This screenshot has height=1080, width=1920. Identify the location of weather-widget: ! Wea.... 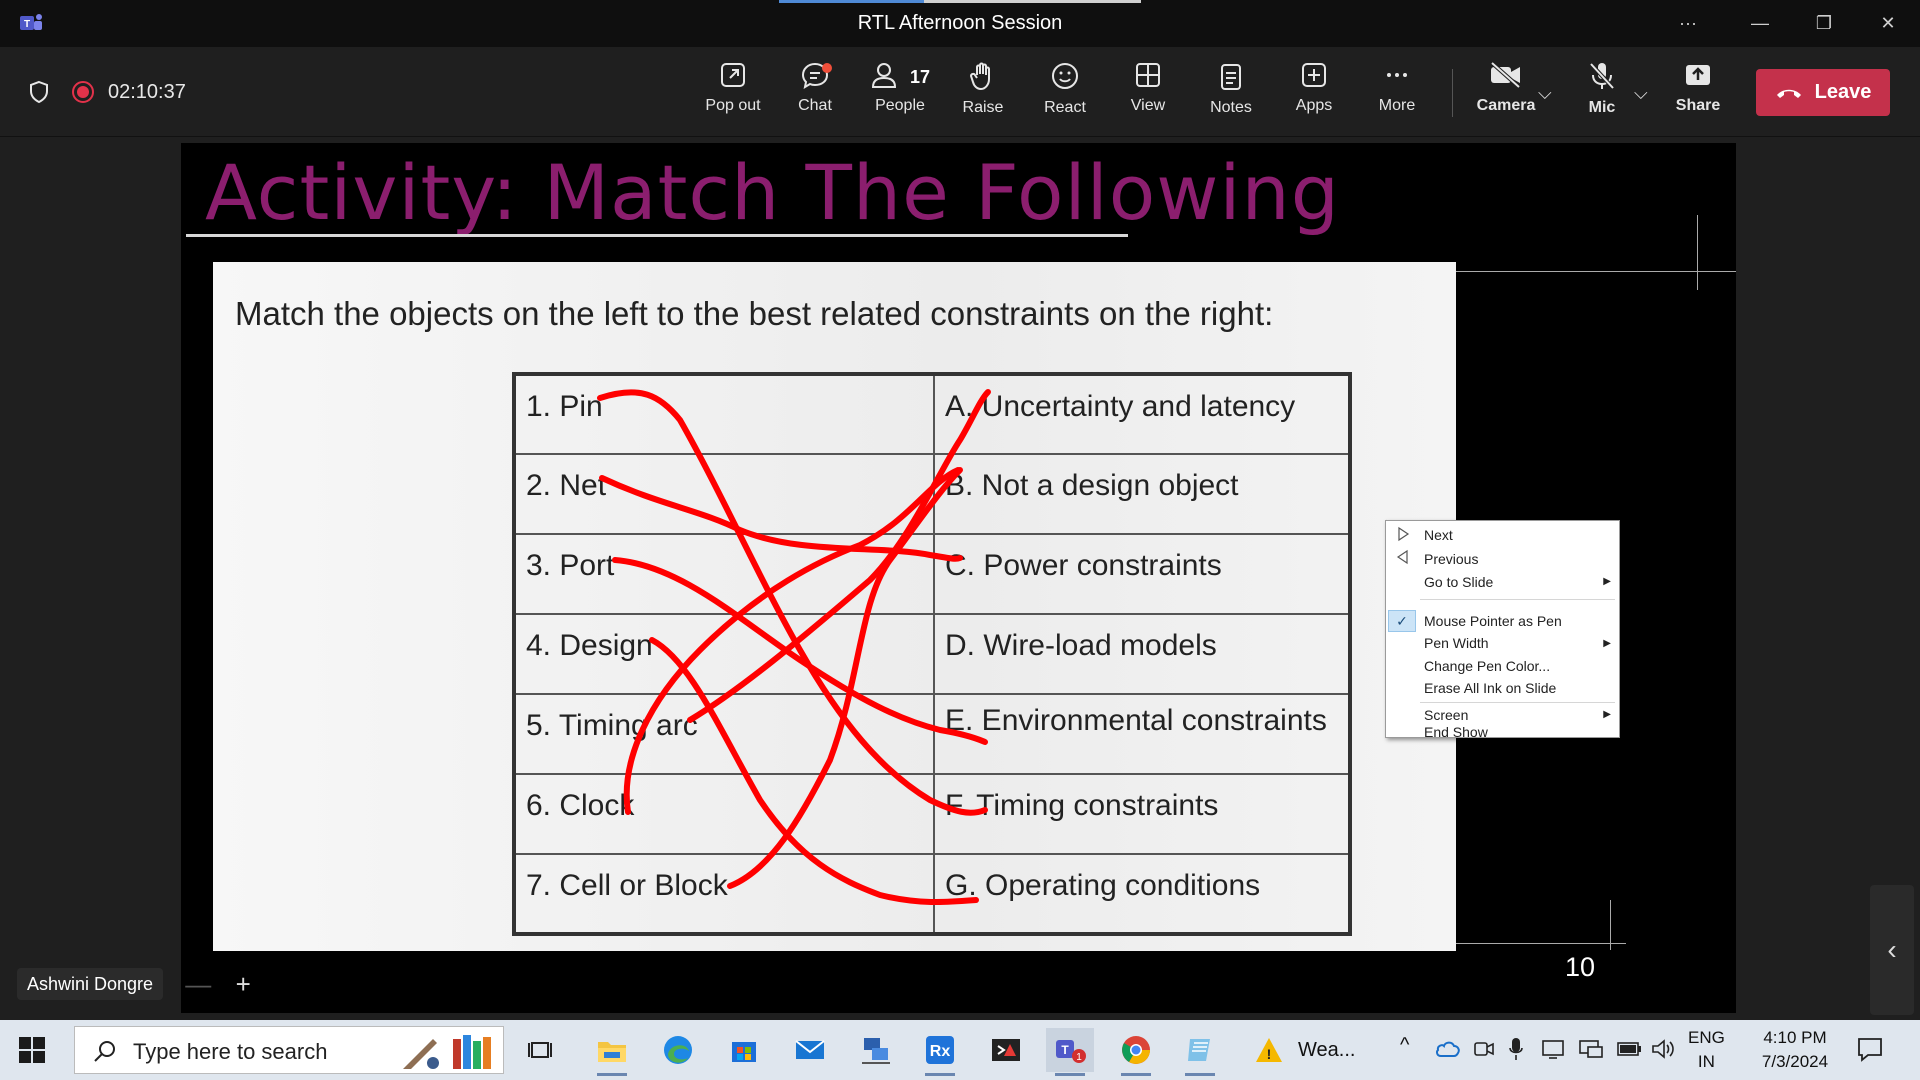
(1314, 1050).